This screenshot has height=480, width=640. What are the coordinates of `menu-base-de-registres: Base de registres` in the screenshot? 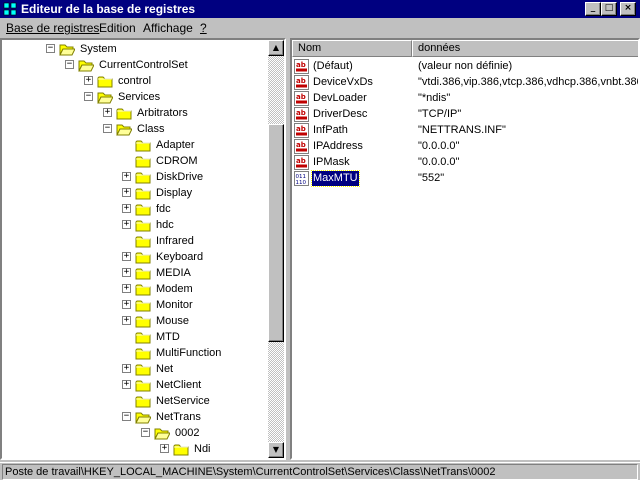 It's located at (52, 28).